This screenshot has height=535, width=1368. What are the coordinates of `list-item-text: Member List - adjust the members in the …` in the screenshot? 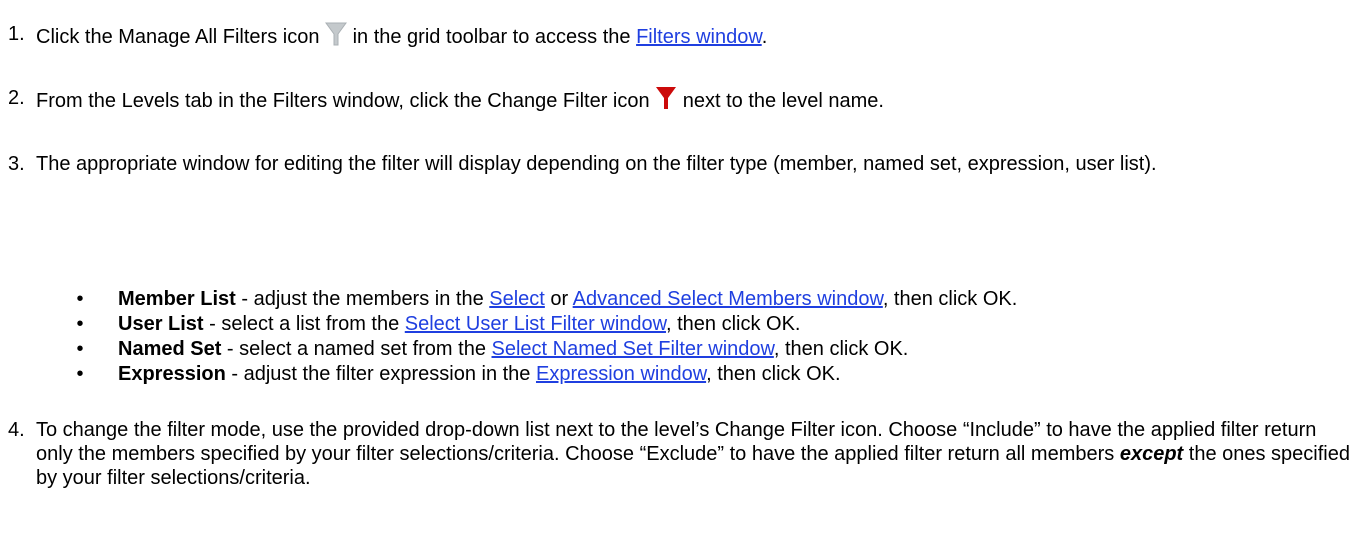 It's located at (567, 299).